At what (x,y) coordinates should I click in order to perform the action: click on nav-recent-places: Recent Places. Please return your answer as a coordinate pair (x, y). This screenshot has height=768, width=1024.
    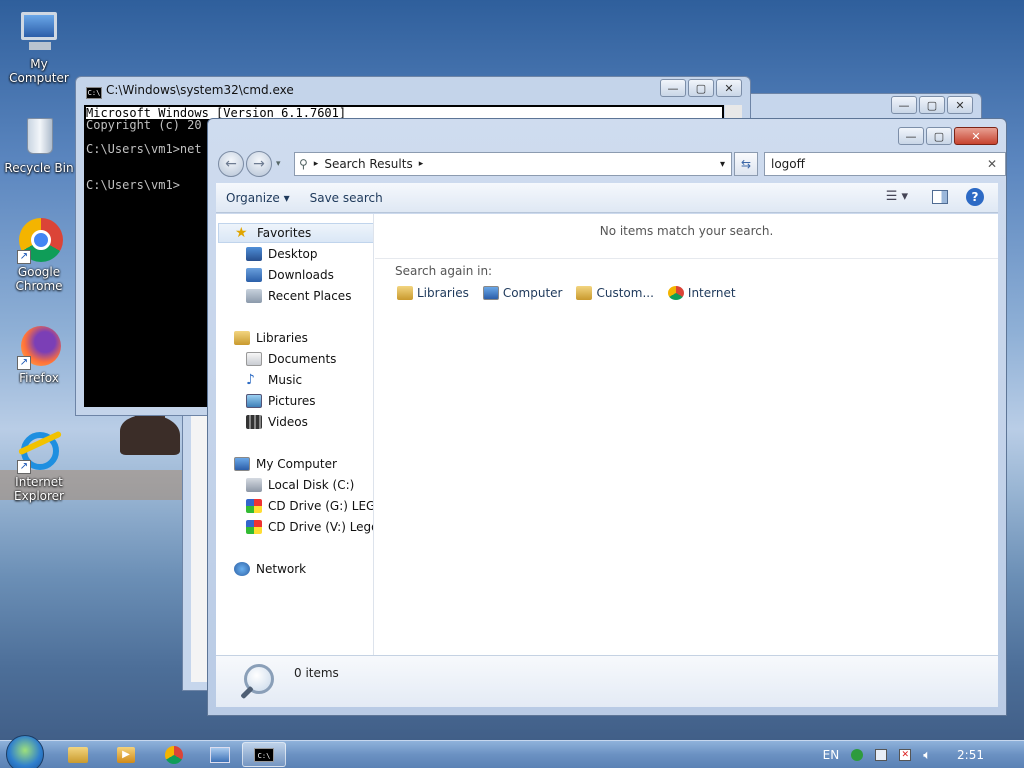
    Looking at the image, I should click on (298, 296).